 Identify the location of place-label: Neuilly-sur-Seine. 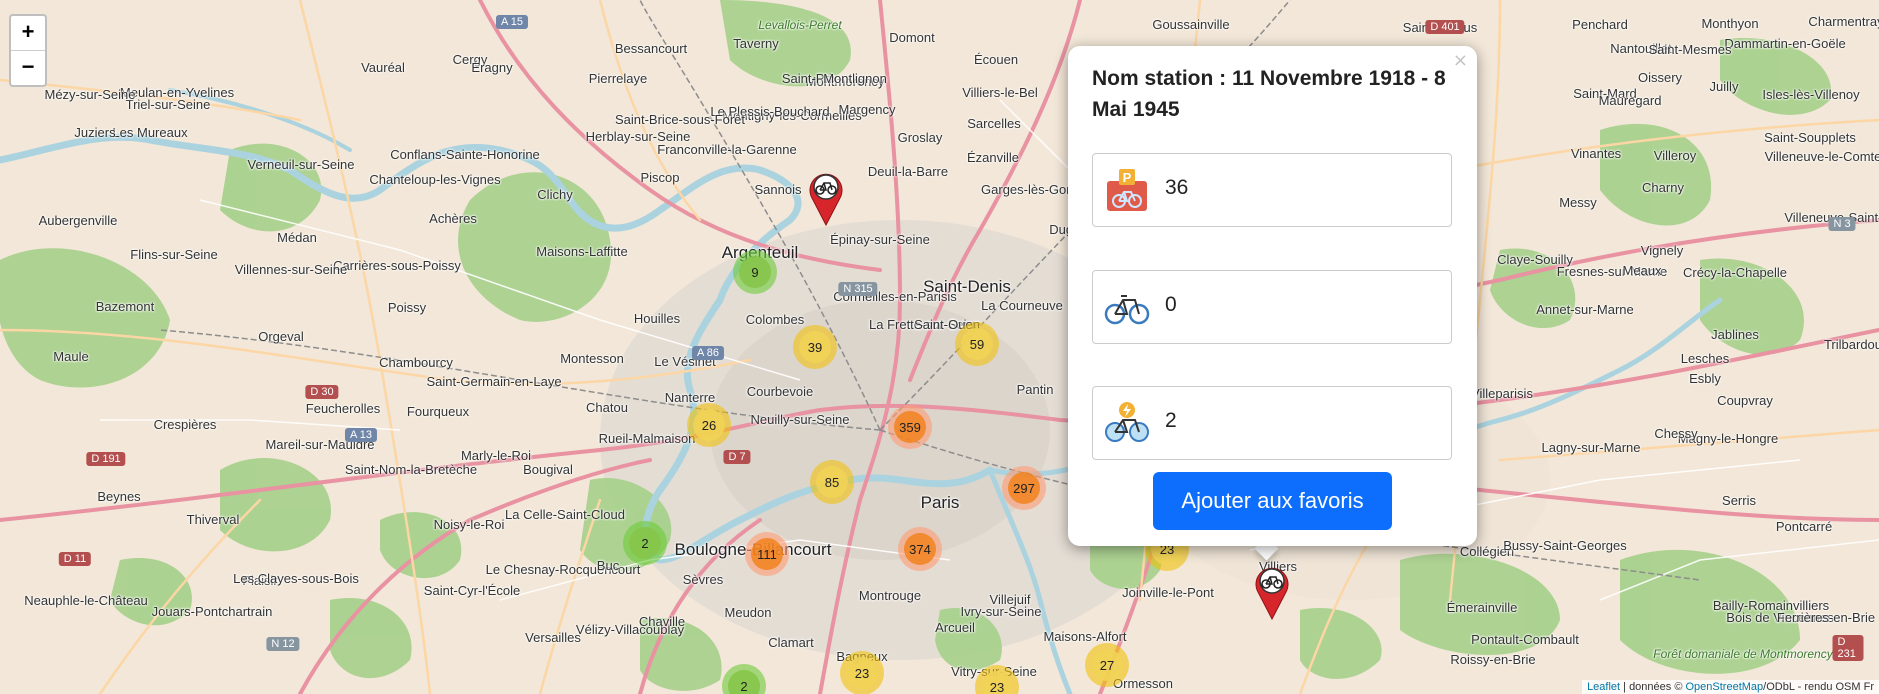
(800, 419).